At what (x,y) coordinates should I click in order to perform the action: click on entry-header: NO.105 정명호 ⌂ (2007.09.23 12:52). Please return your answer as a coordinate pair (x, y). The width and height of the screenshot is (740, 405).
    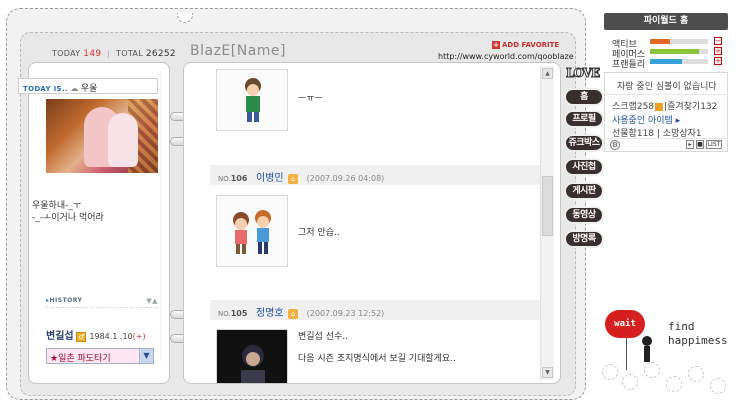
    Looking at the image, I should click on (375, 310).